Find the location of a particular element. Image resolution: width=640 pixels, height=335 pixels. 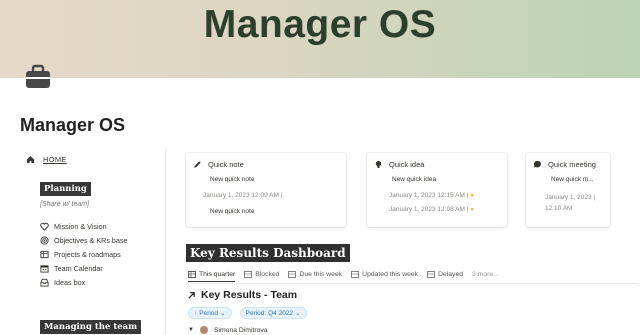

sidebar-item-projects: Projects & roadmaps is located at coordinates (80, 254).